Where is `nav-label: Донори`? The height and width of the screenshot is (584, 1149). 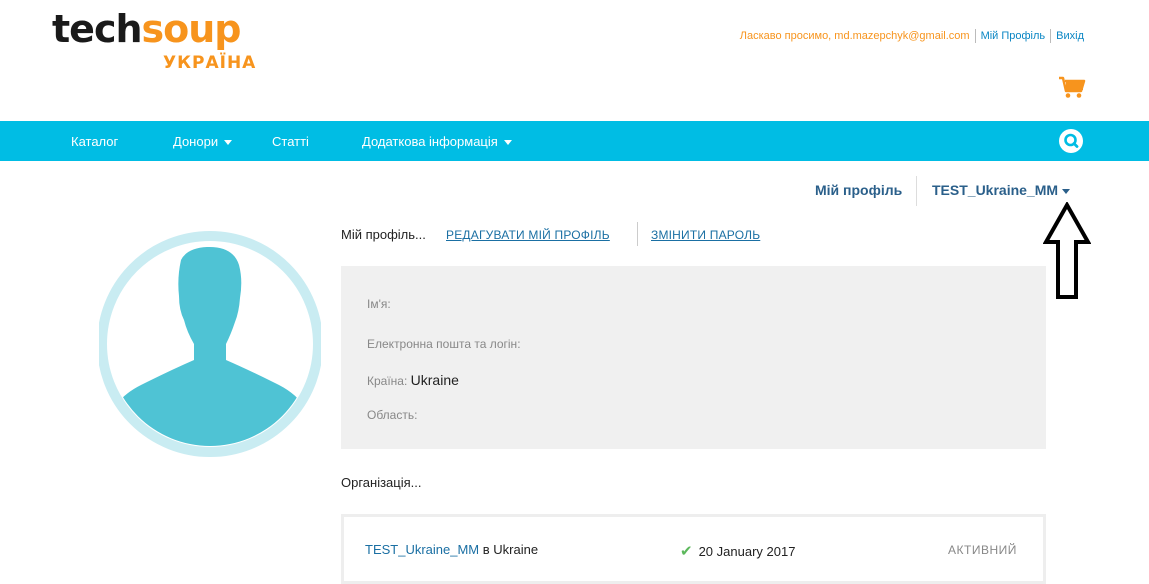
nav-label: Донори is located at coordinates (196, 141).